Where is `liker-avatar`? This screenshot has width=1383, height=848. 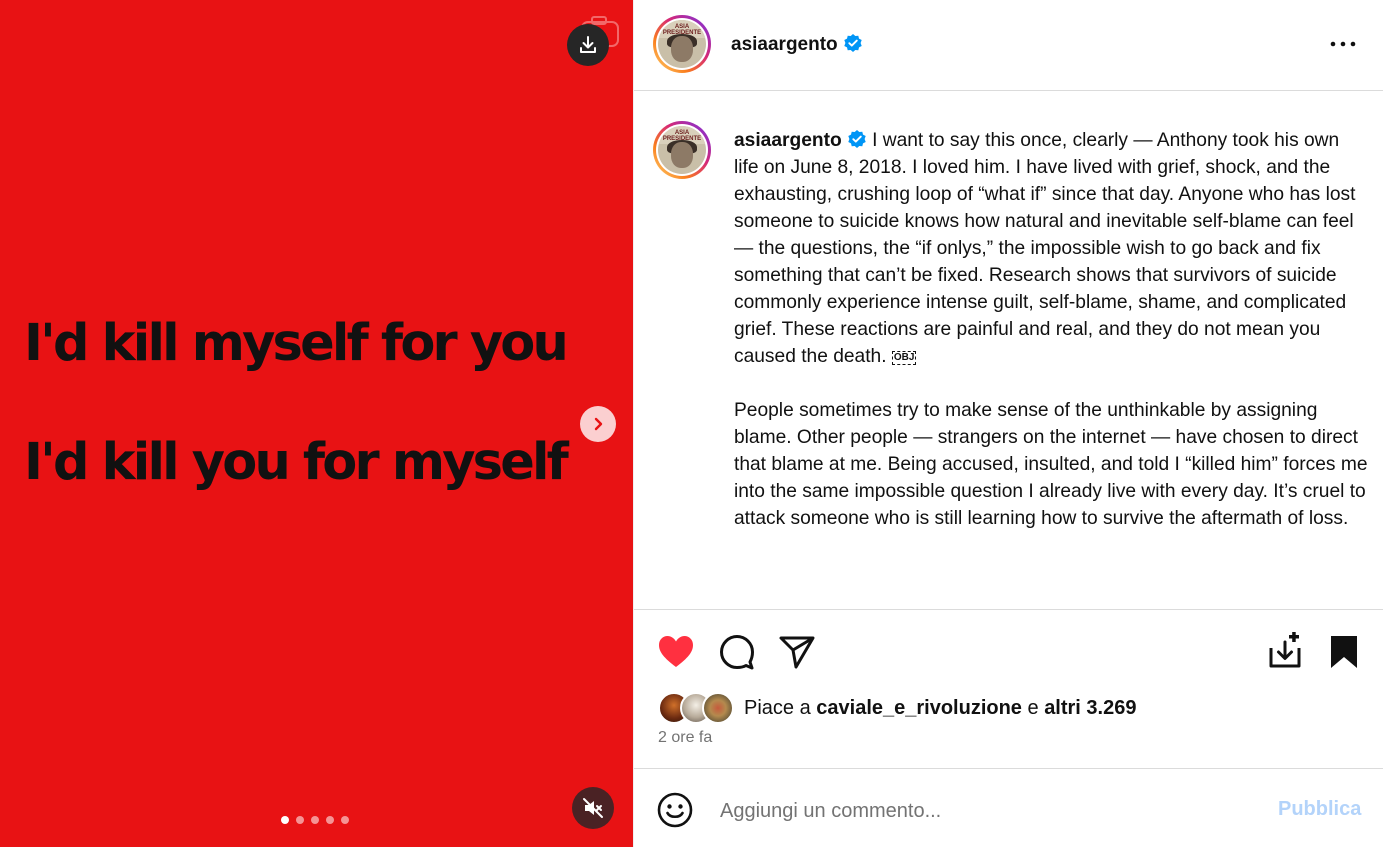 liker-avatar is located at coordinates (718, 708).